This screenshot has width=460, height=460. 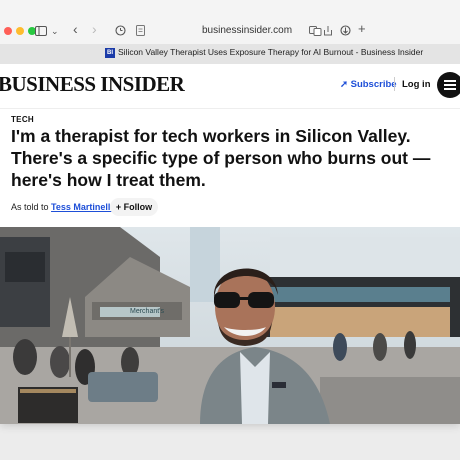 I want to click on bi-favicon-icon: BI, so click(x=110, y=53).